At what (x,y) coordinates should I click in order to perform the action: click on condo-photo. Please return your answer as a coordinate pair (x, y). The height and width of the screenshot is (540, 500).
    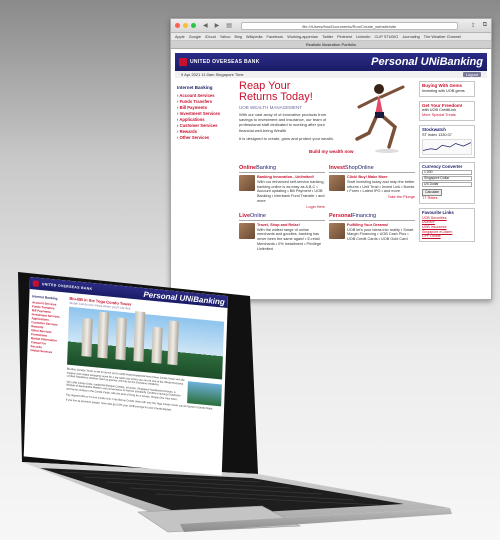
    Looking at the image, I should click on (146, 343).